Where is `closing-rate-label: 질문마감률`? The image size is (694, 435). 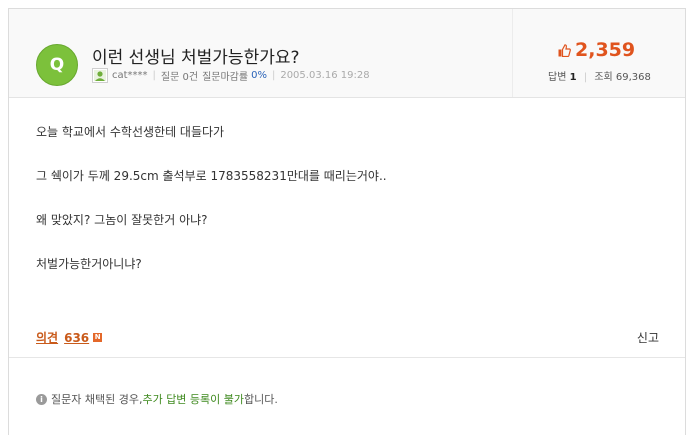 closing-rate-label: 질문마감률 is located at coordinates (225, 77).